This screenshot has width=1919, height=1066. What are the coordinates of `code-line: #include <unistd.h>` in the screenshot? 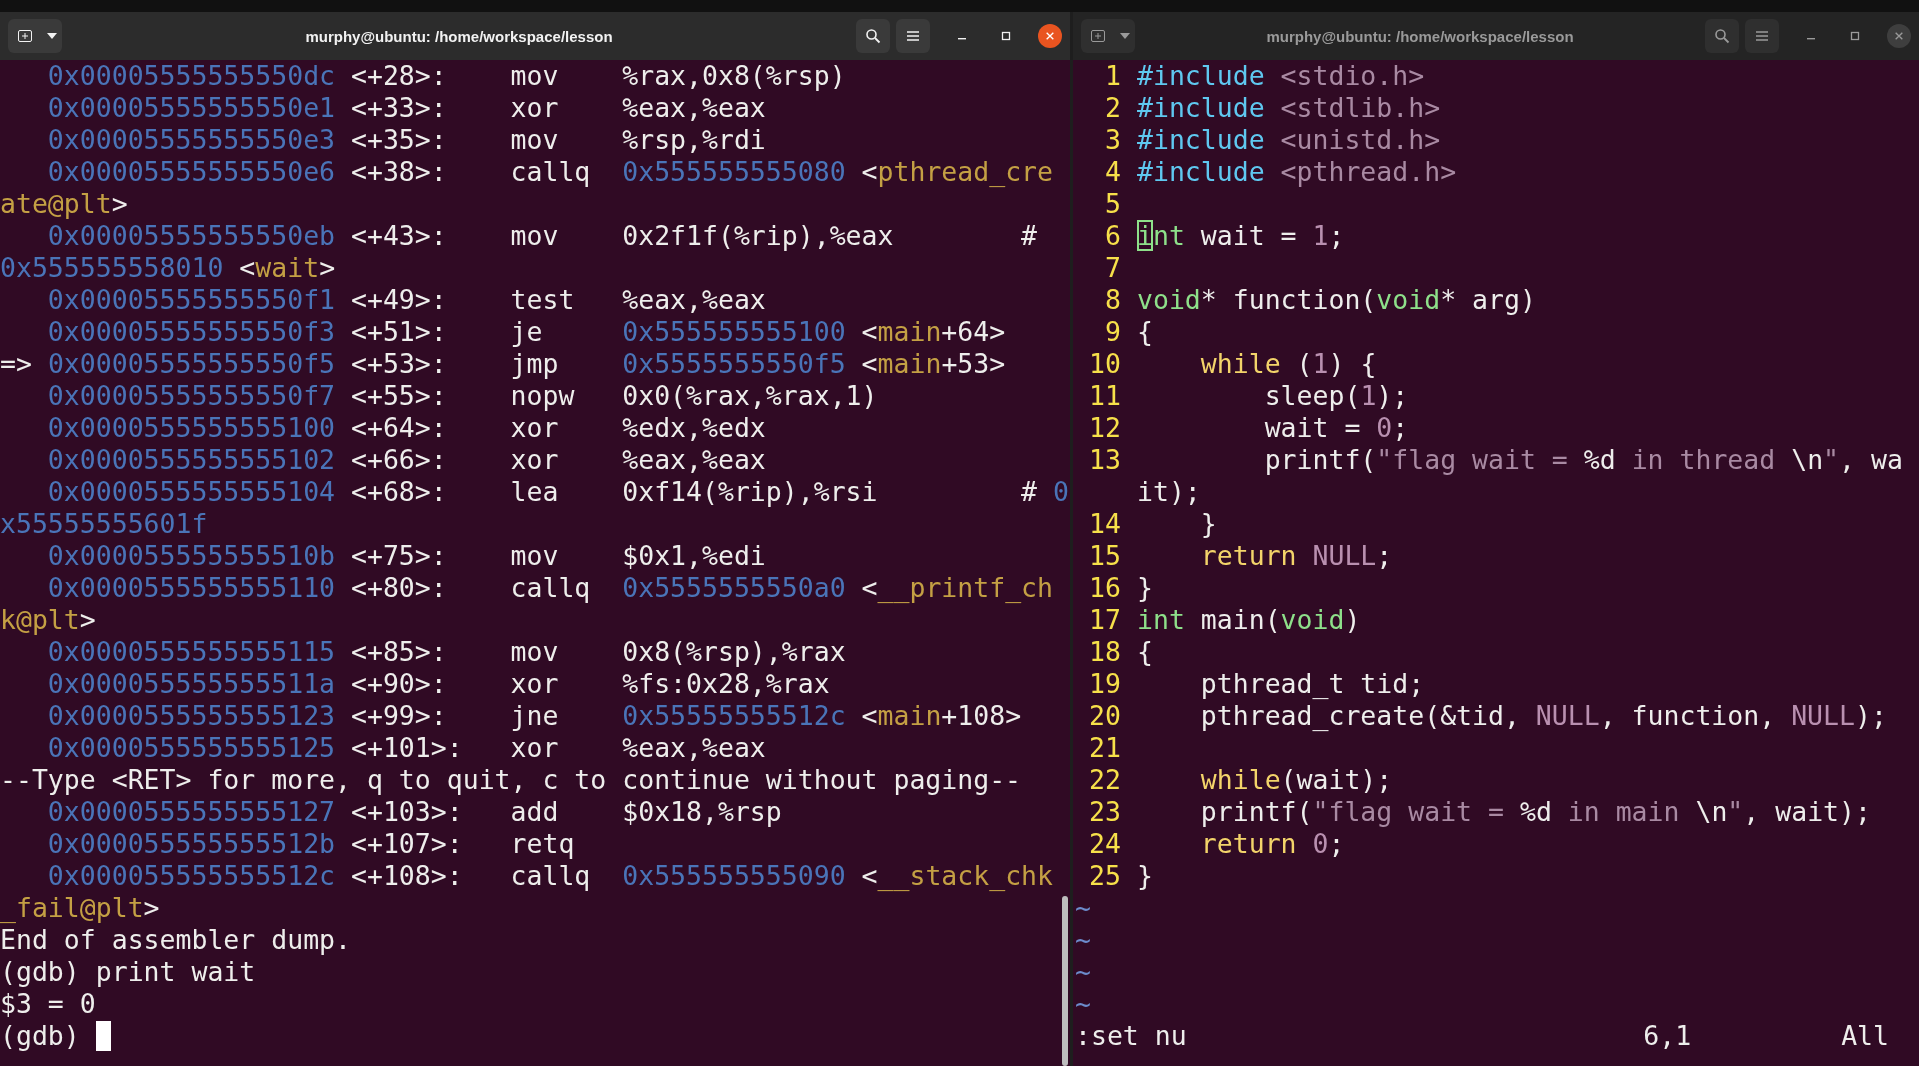 It's located at (1289, 140).